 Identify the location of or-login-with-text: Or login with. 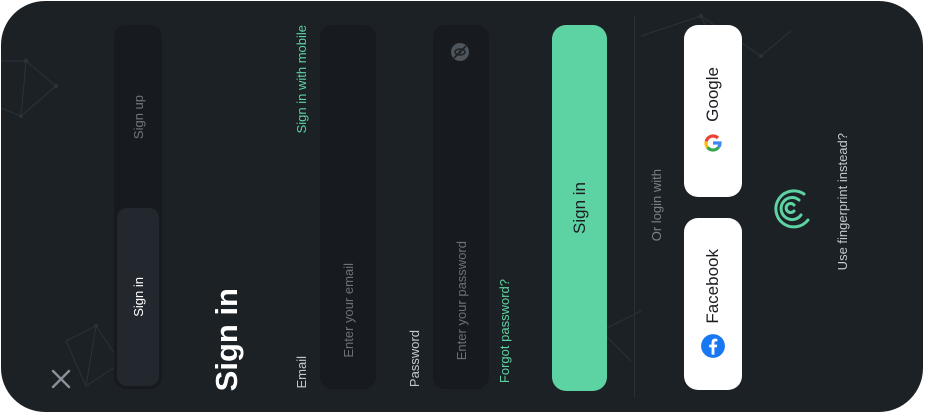
(656, 205).